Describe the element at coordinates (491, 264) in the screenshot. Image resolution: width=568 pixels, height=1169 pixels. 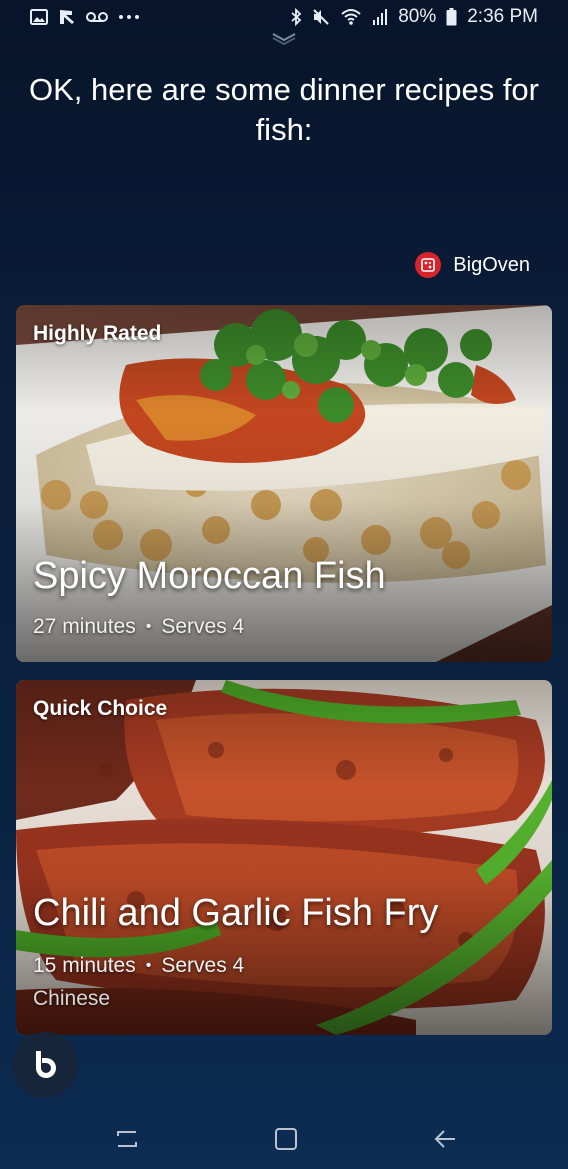
I see `source-name: BigOven` at that location.